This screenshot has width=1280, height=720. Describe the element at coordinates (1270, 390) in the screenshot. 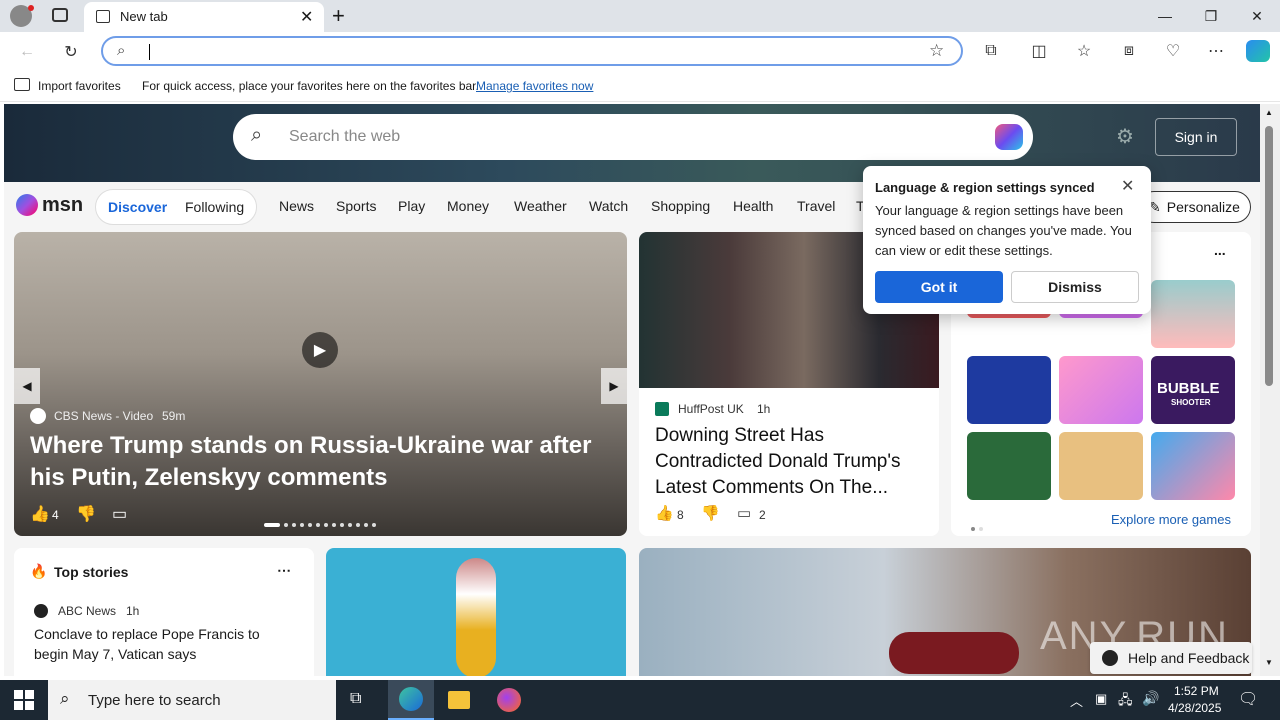

I see `page-scrollbar: ▲ ▼` at that location.